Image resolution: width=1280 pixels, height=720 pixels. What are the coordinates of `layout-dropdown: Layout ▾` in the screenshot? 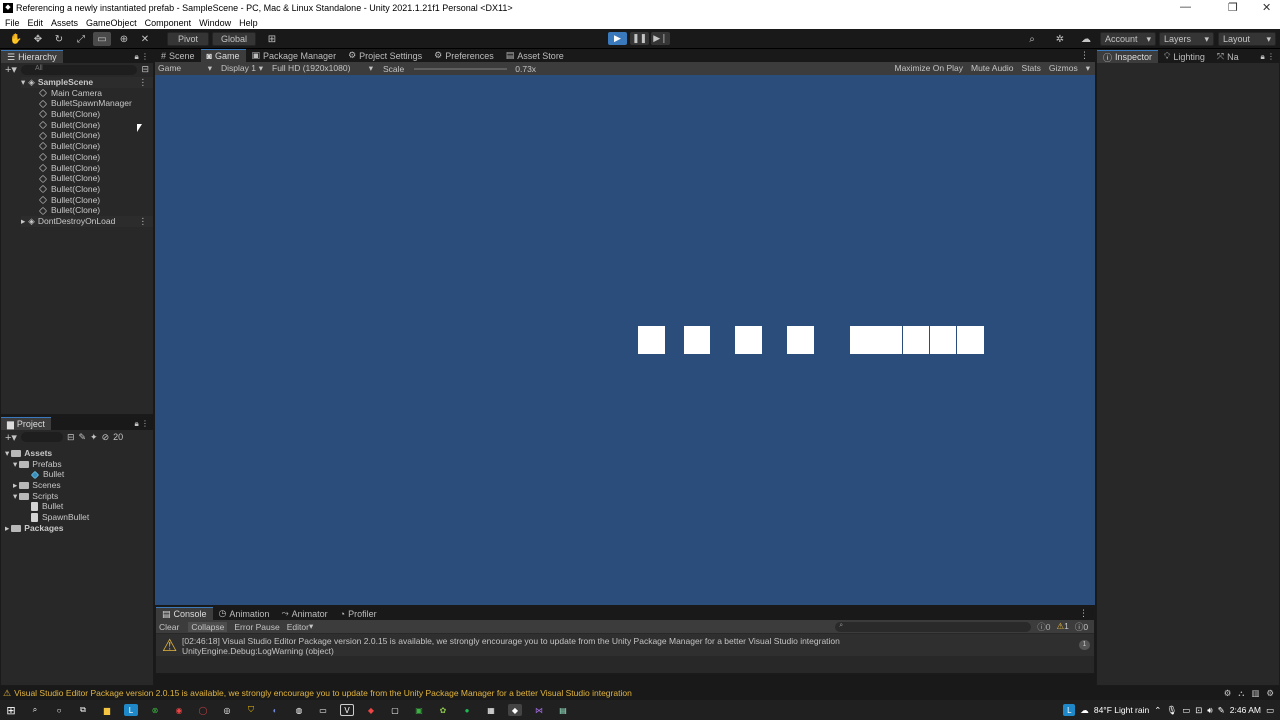 It's located at (1247, 39).